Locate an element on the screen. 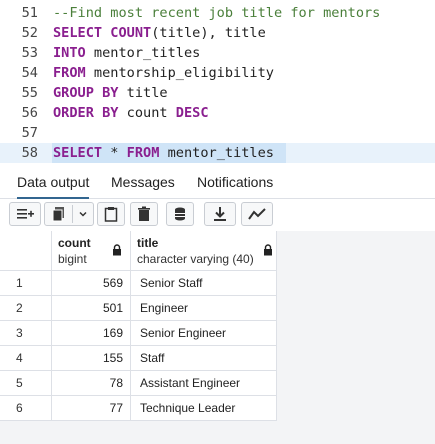  delete-icon is located at coordinates (144, 214).